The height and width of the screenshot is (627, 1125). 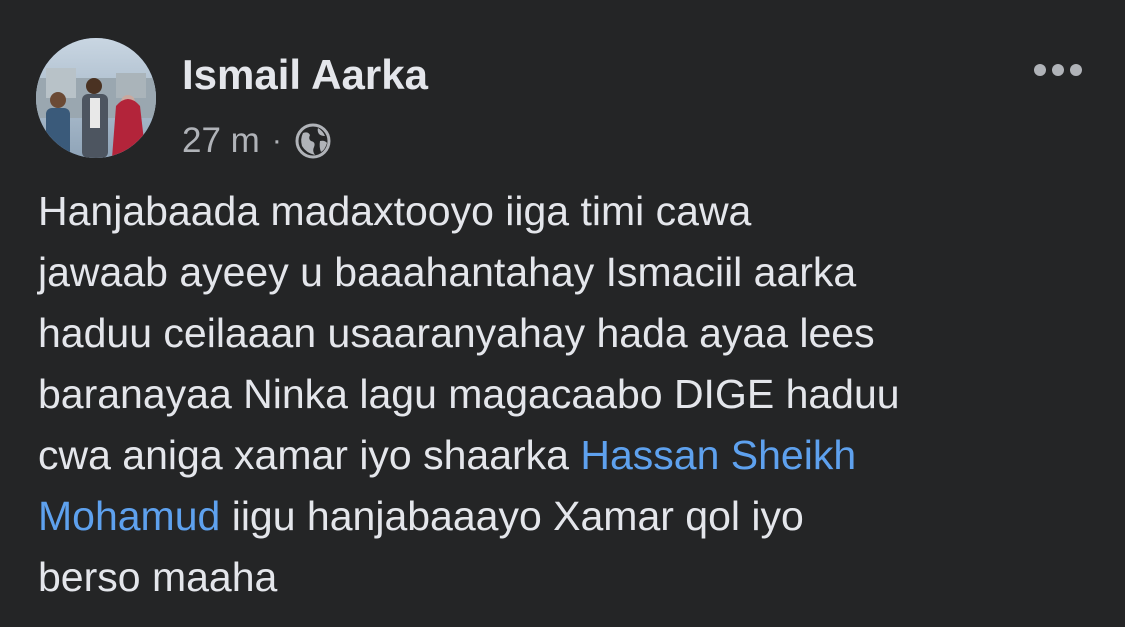 I want to click on avatar-photo, so click(x=96, y=98).